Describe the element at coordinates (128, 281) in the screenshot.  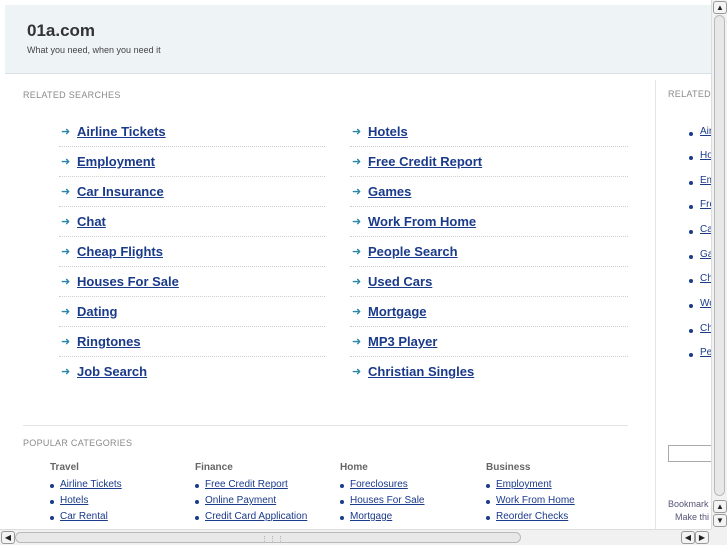
I see `related-search-link: Houses For Sale` at that location.